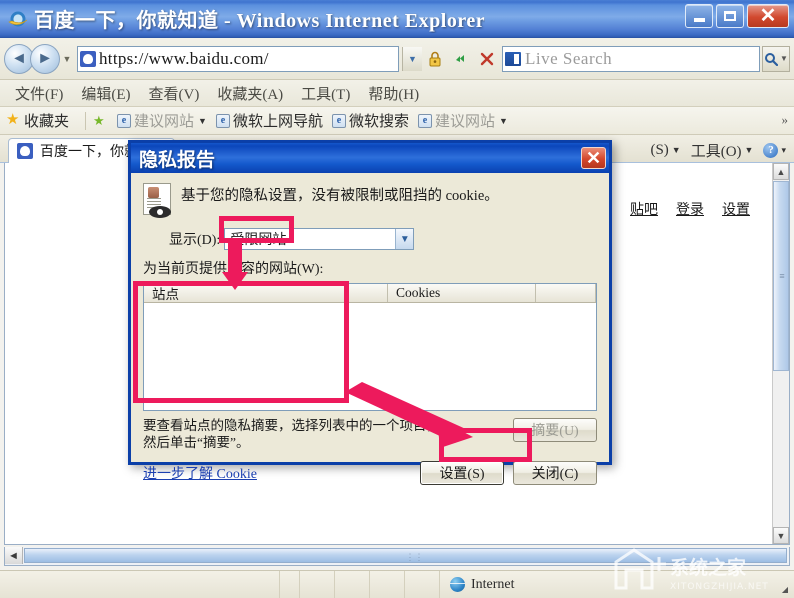  What do you see at coordinates (461, 59) in the screenshot?
I see `refresh-icon` at bounding box center [461, 59].